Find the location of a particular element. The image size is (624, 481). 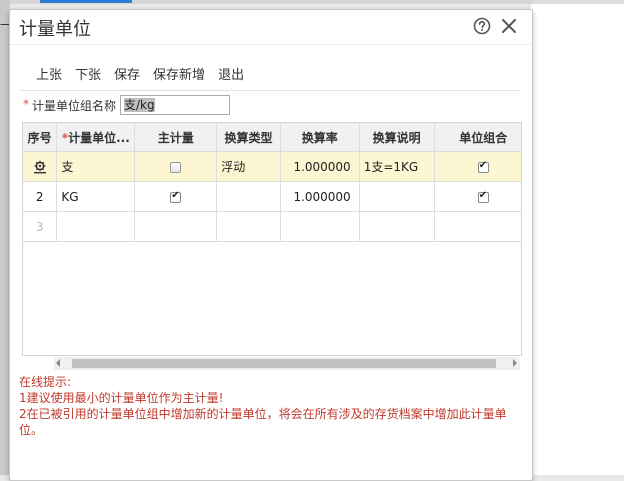

gear-row-icon is located at coordinates (40, 167).